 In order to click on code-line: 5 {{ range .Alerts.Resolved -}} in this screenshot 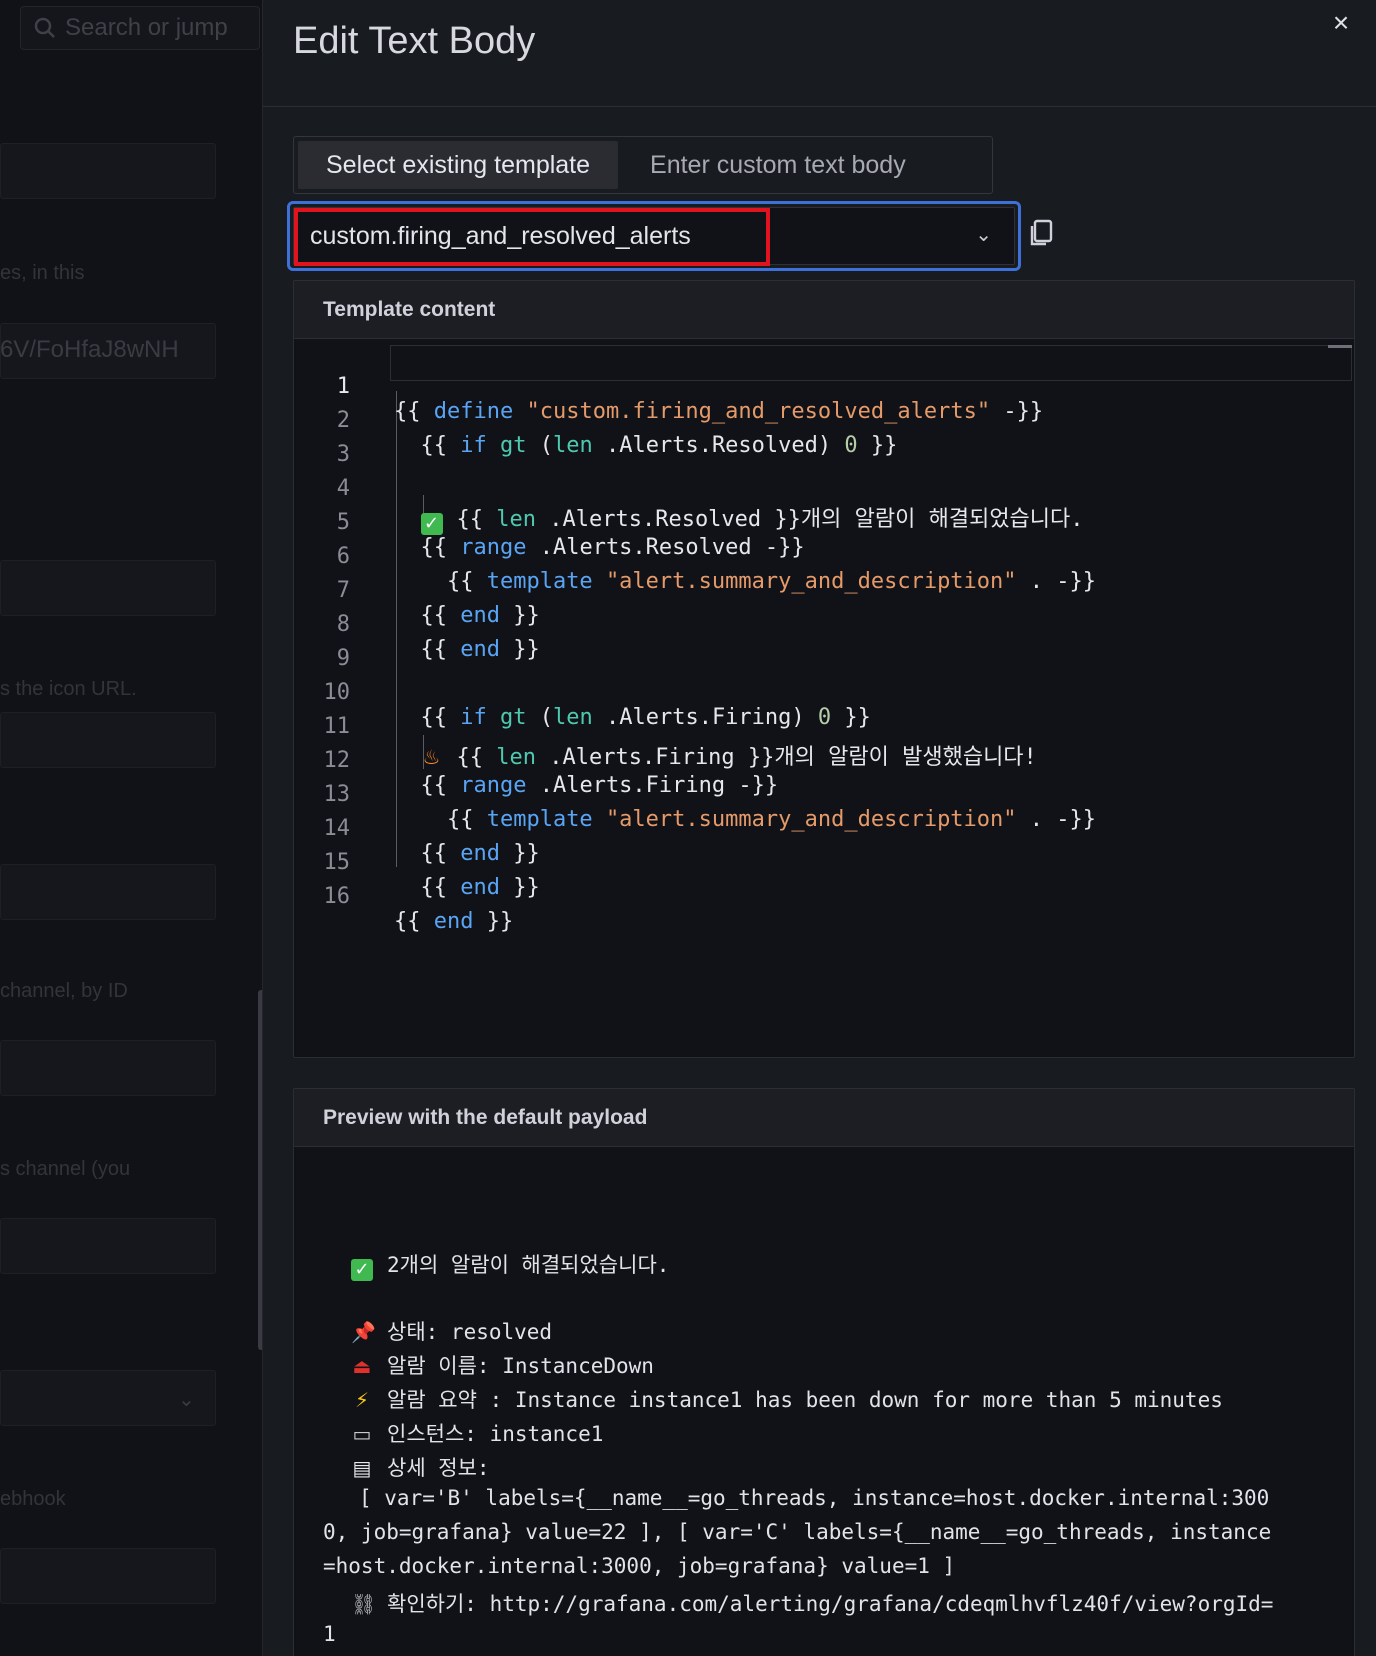, I will do `click(824, 522)`.